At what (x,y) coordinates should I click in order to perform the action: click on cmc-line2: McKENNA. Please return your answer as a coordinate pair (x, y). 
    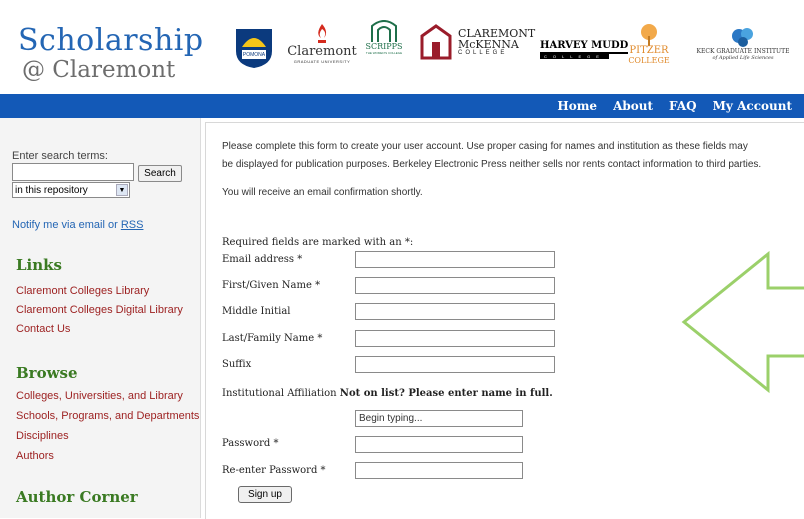
    Looking at the image, I should click on (488, 44).